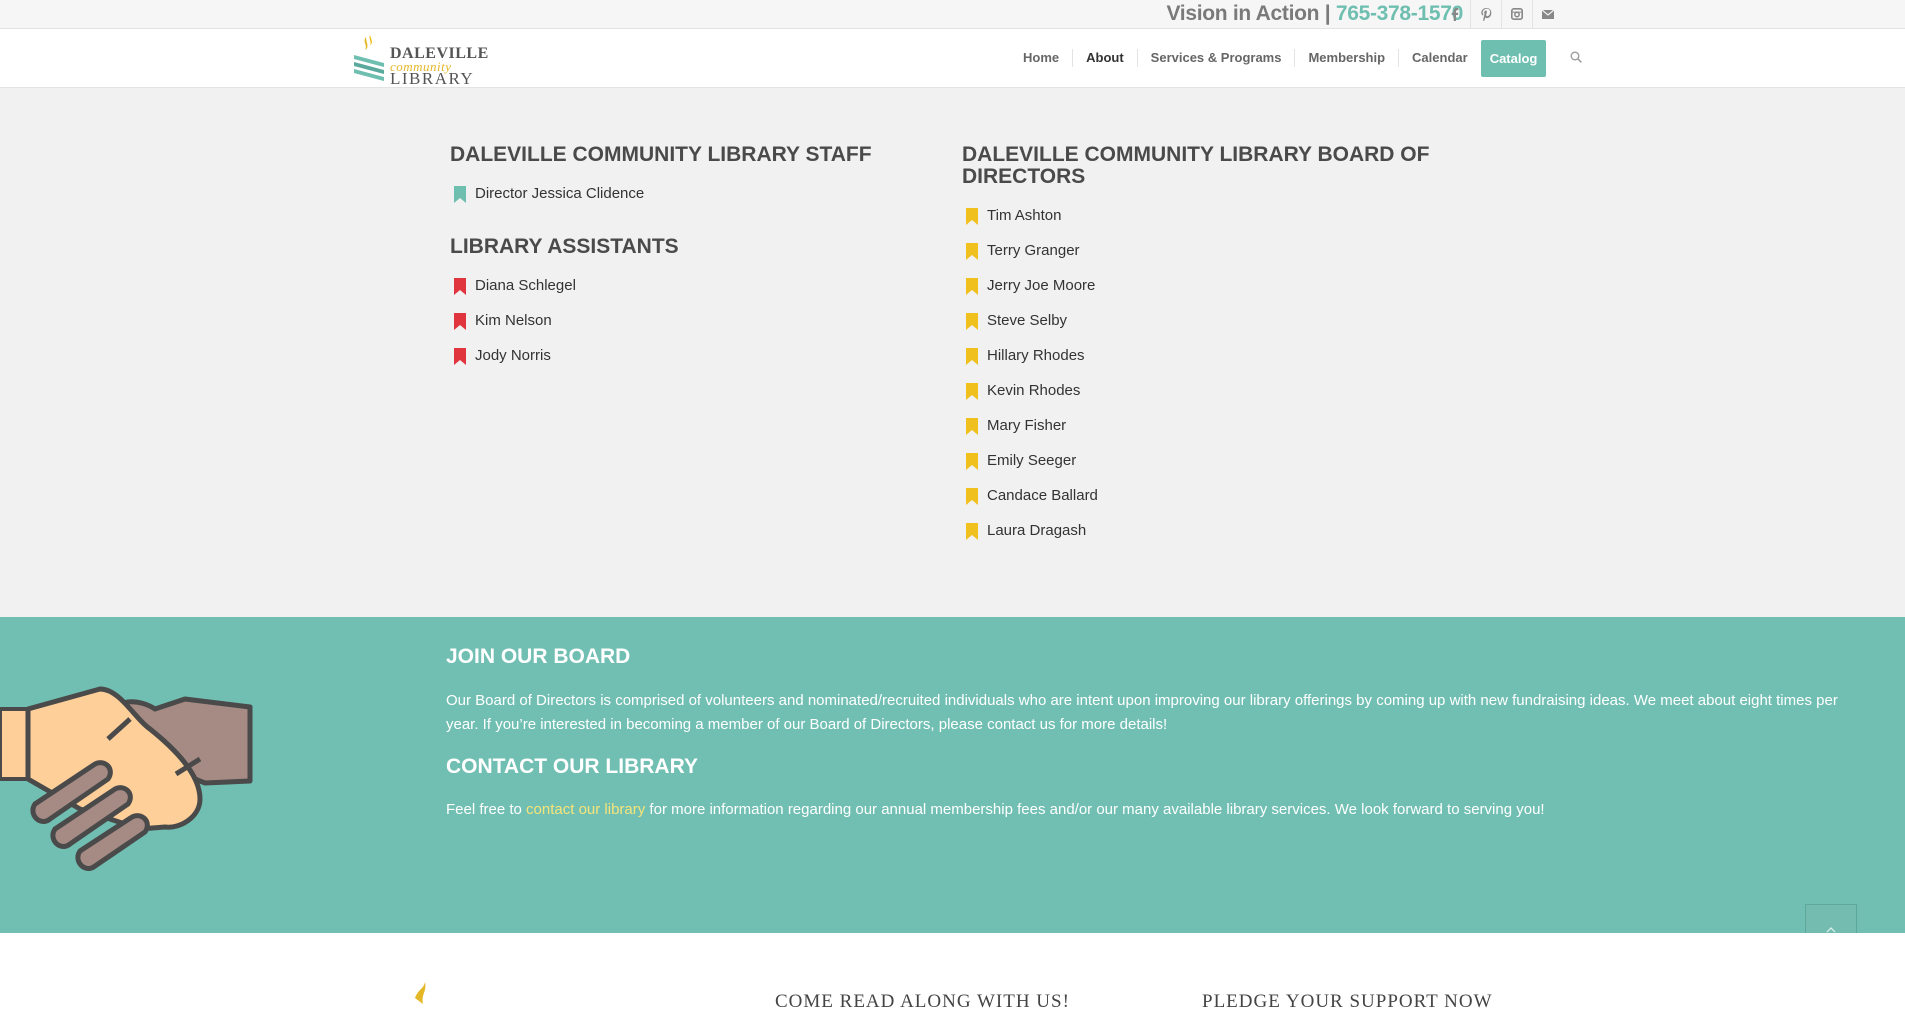 The image size is (1905, 1013). I want to click on board-member-name: Mary Fisher, so click(1027, 425).